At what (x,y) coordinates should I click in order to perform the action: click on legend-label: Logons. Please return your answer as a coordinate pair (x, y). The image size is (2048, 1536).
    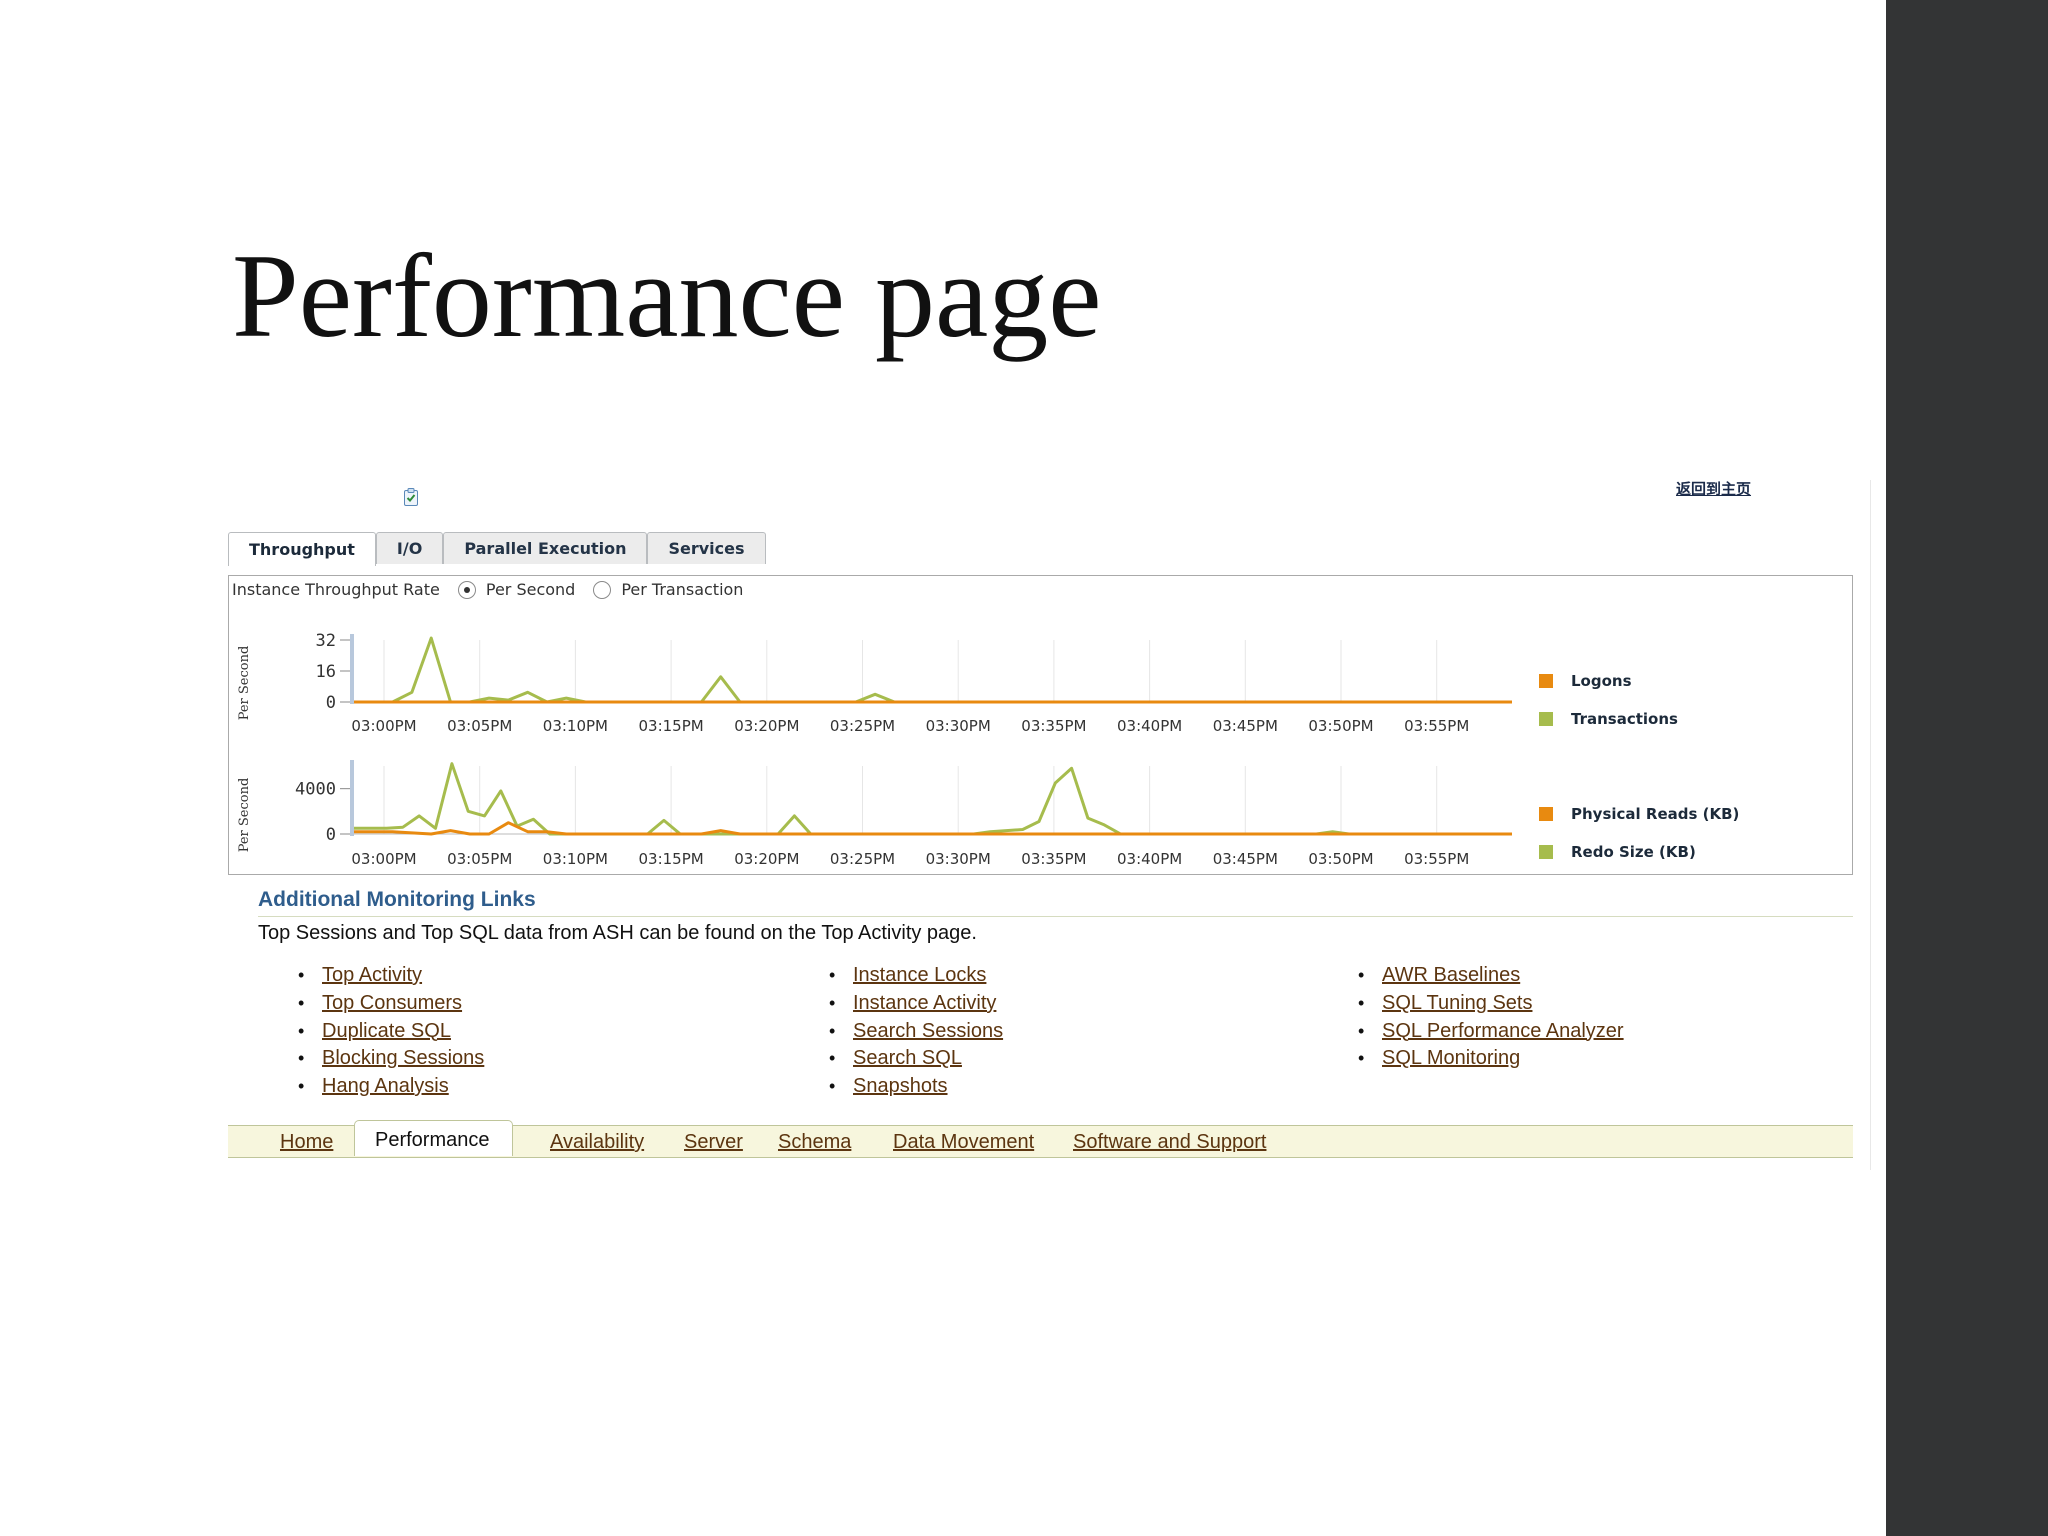
    Looking at the image, I should click on (1601, 681).